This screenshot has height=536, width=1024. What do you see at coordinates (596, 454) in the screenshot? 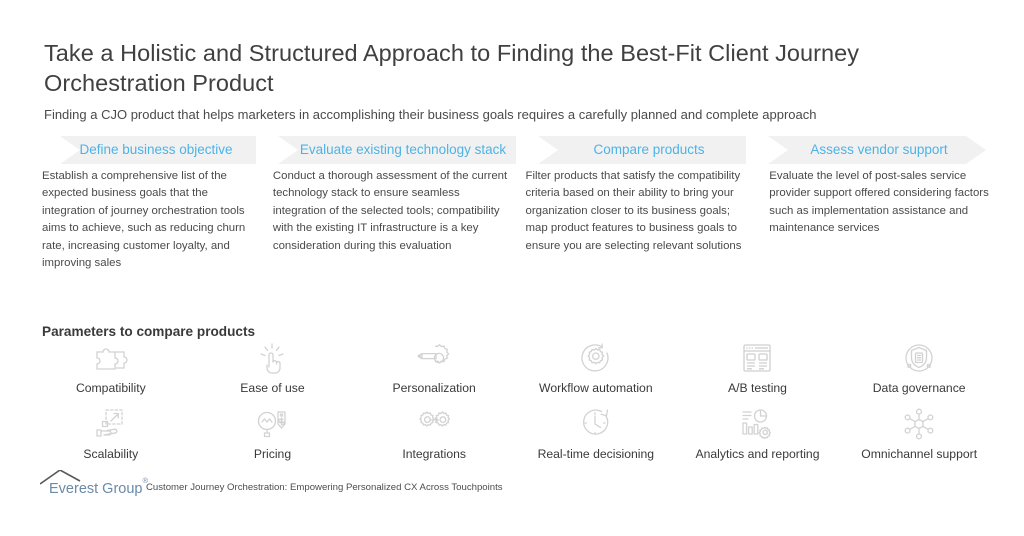
I see `parameter-label: Real-time decisioning` at bounding box center [596, 454].